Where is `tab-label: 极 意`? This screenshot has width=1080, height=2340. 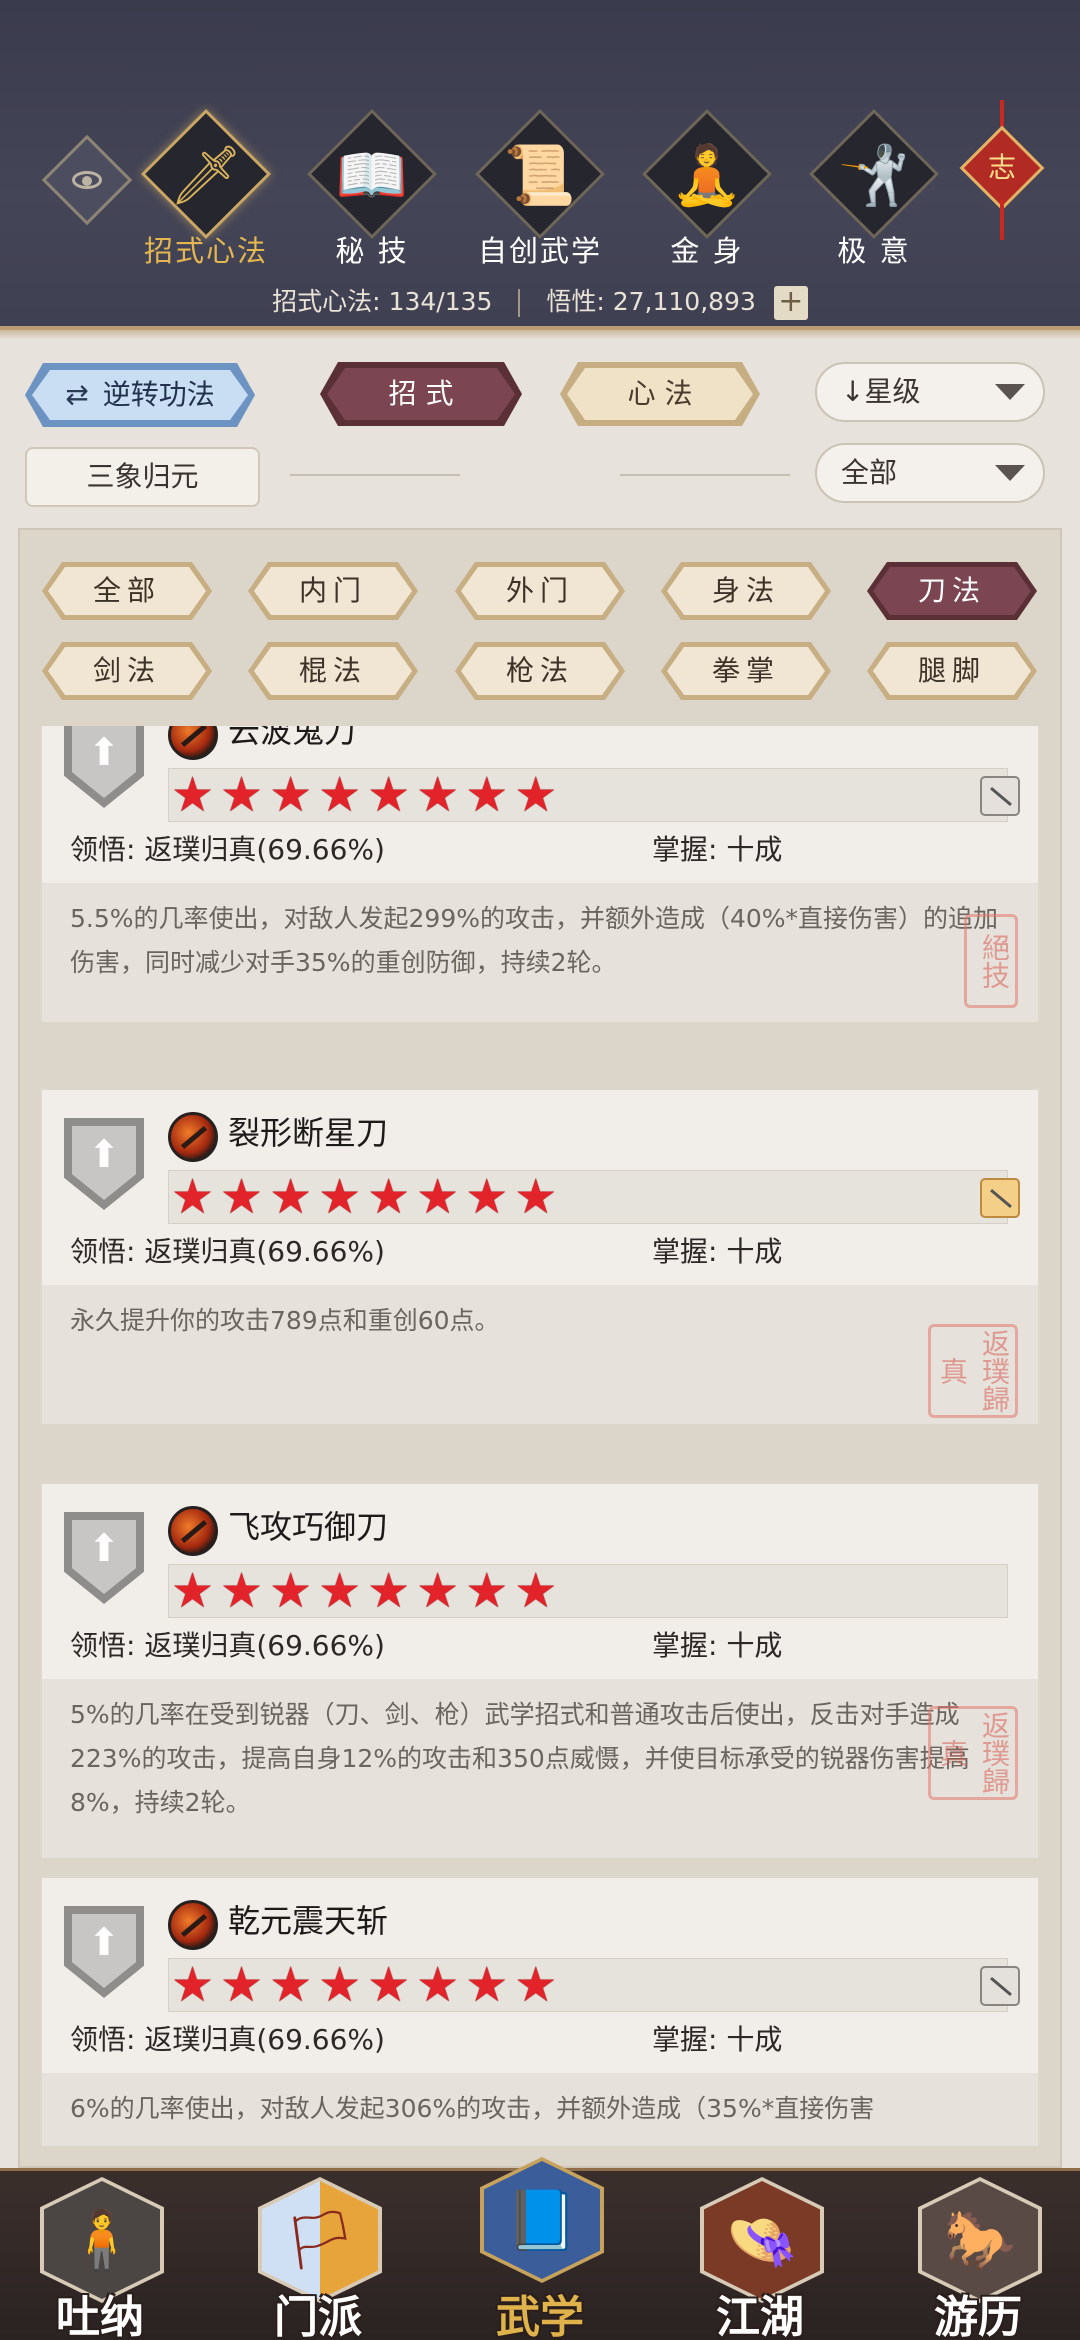
tab-label: 极 意 is located at coordinates (874, 251).